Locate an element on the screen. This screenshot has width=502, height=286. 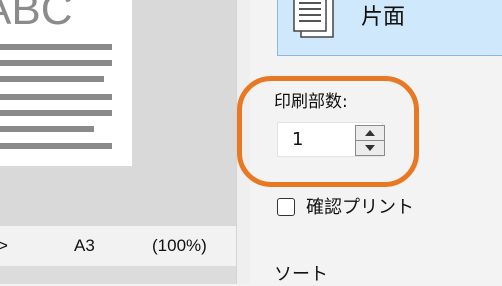
sort-section-label: ソート is located at coordinates (301, 274).